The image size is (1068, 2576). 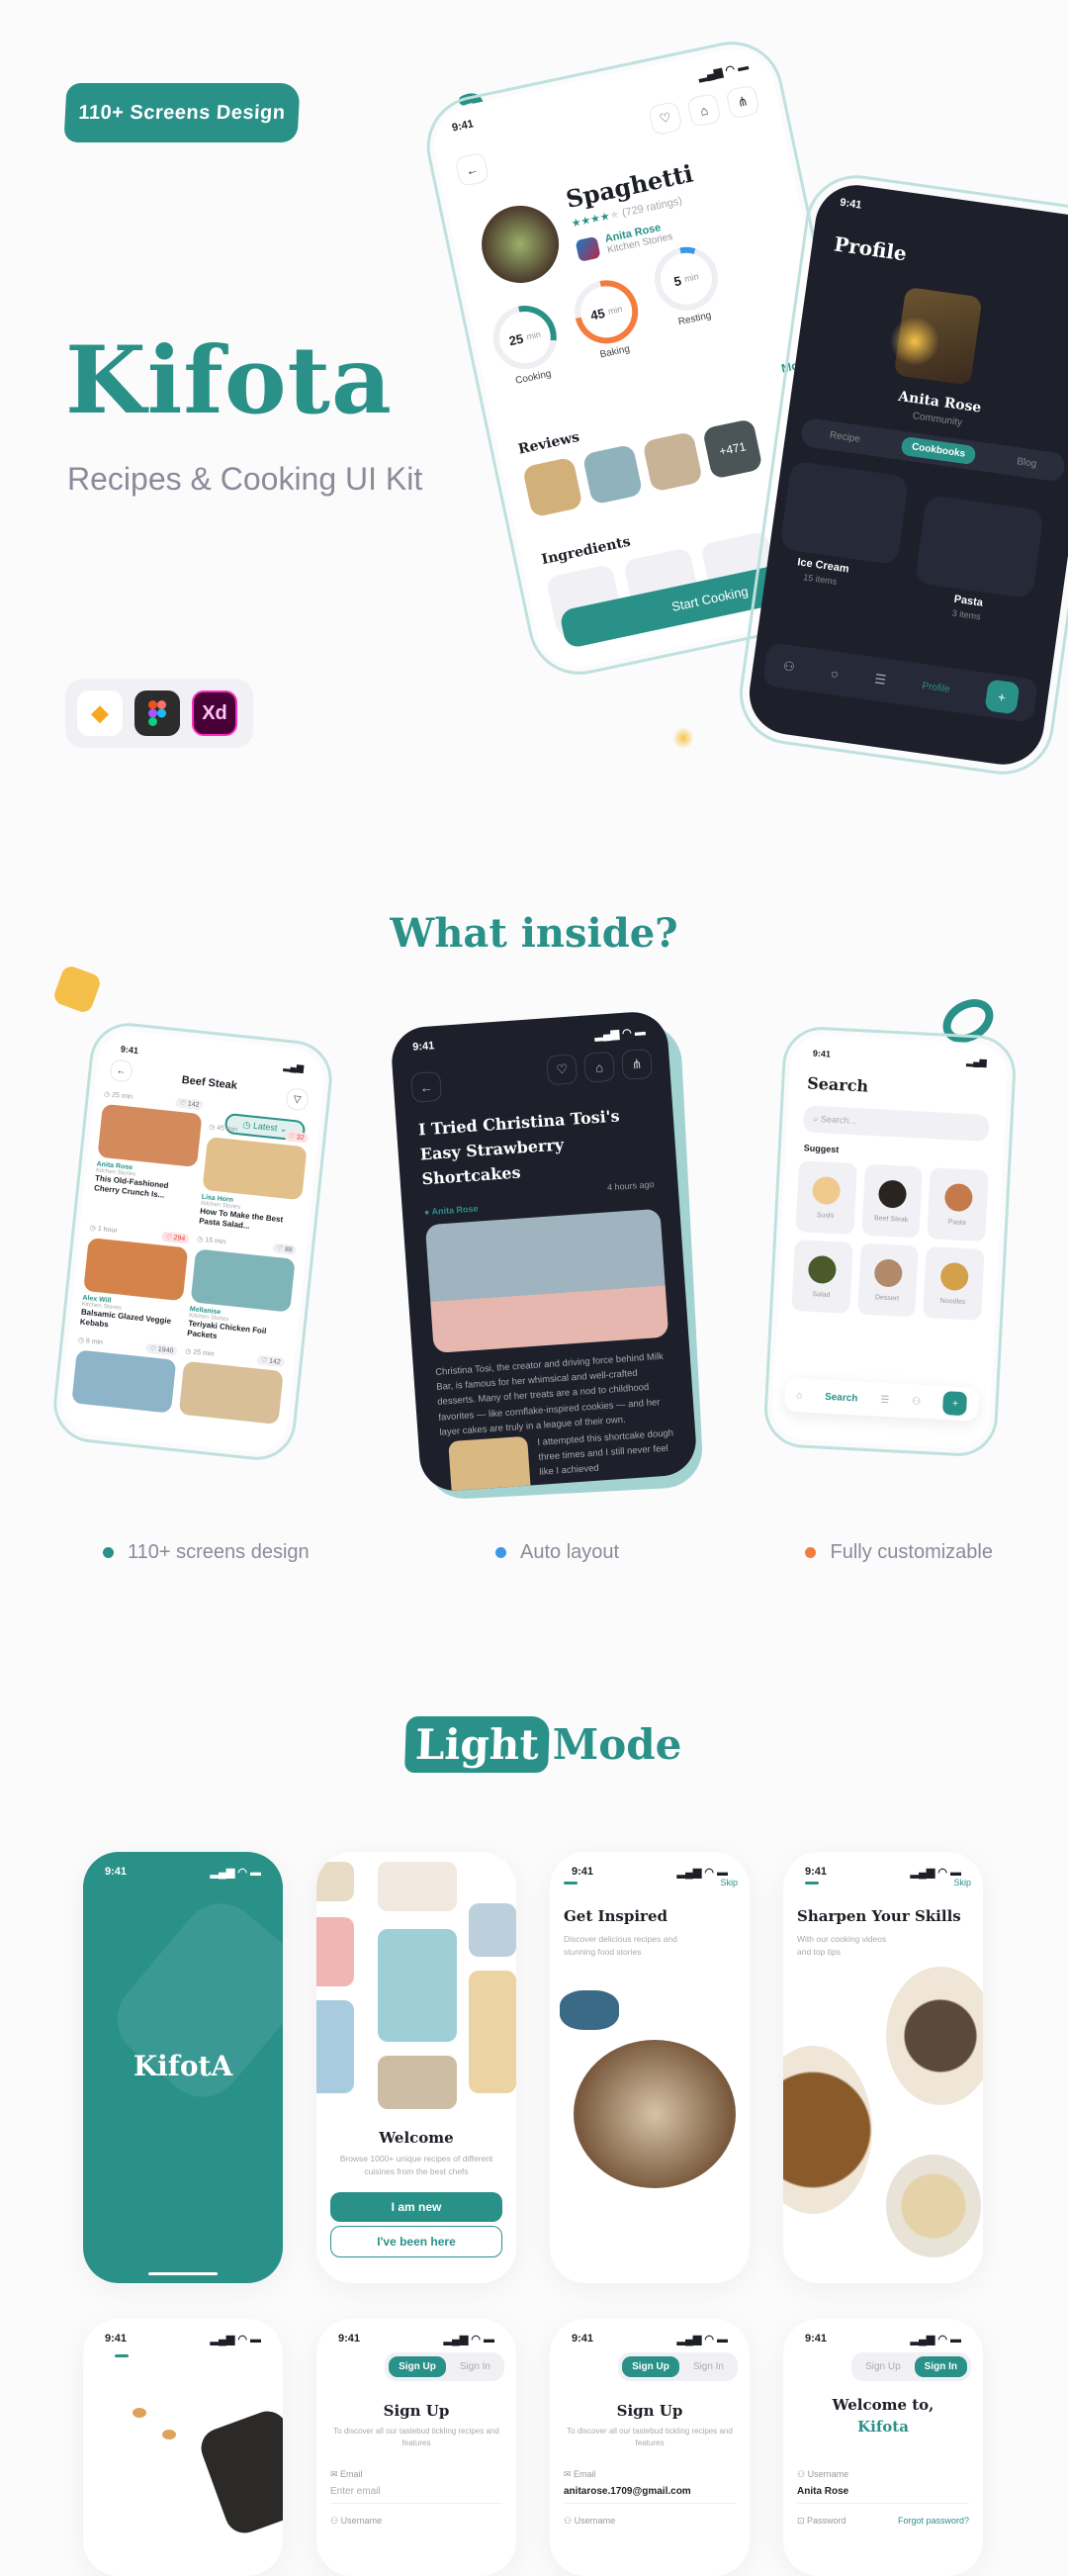 I want to click on ive-been-here-button: I've been here, so click(x=416, y=2241).